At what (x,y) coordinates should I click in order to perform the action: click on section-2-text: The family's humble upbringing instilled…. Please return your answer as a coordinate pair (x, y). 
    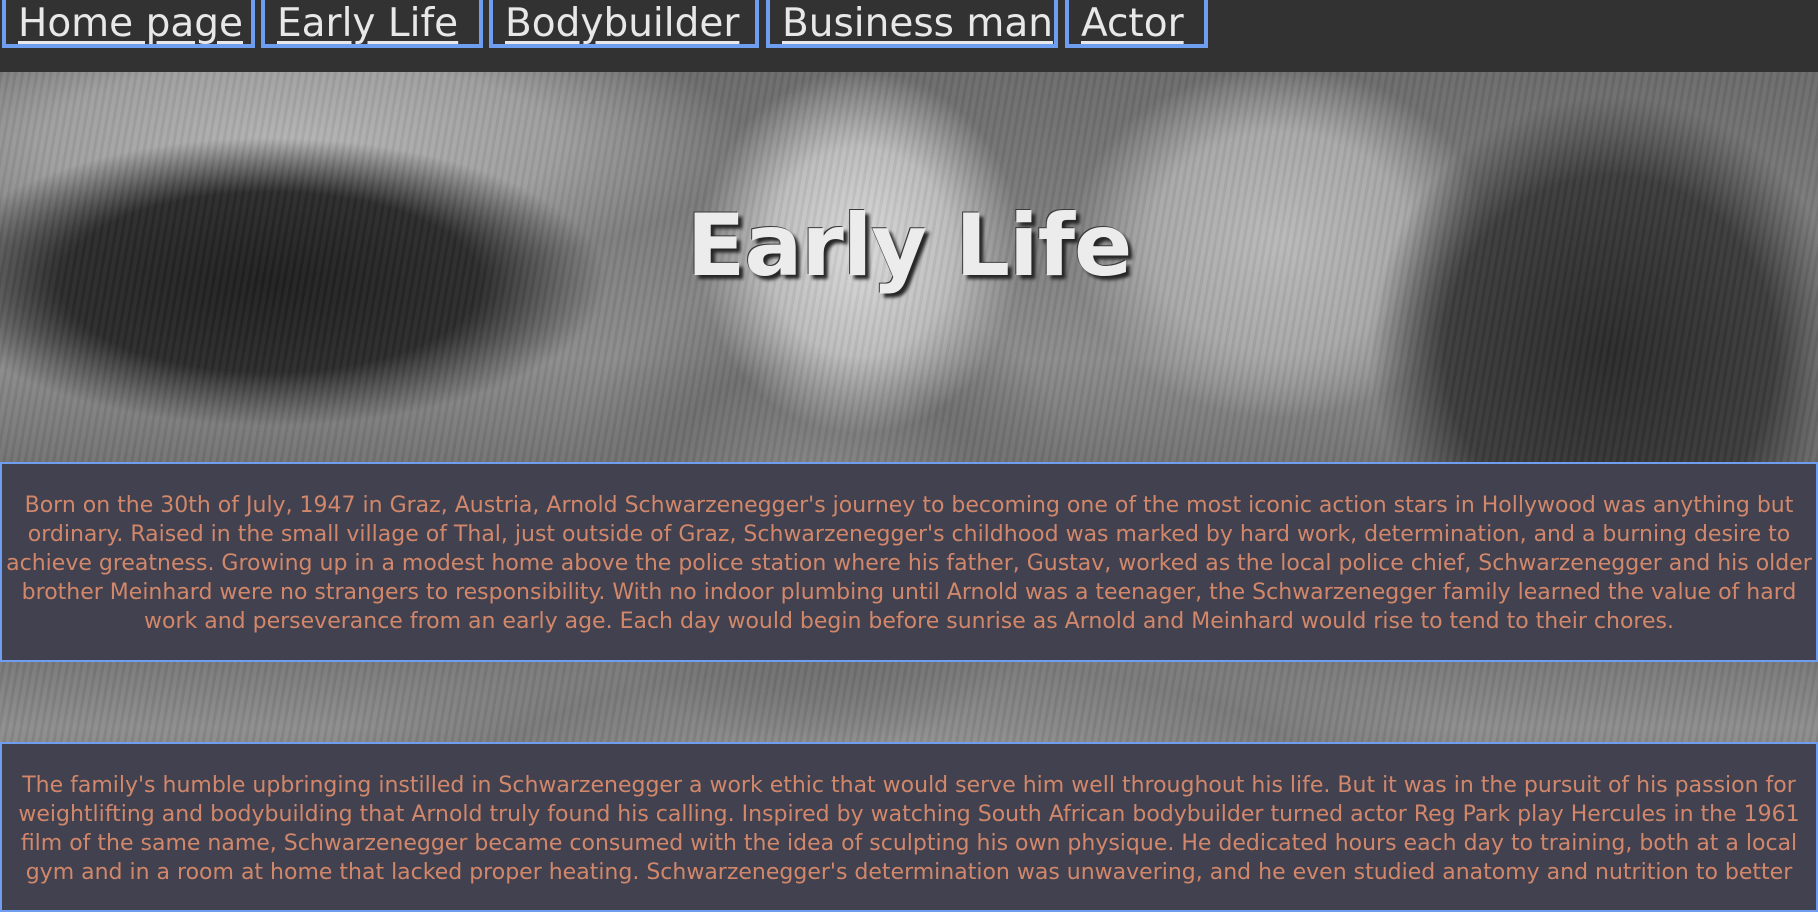
    Looking at the image, I should click on (909, 829).